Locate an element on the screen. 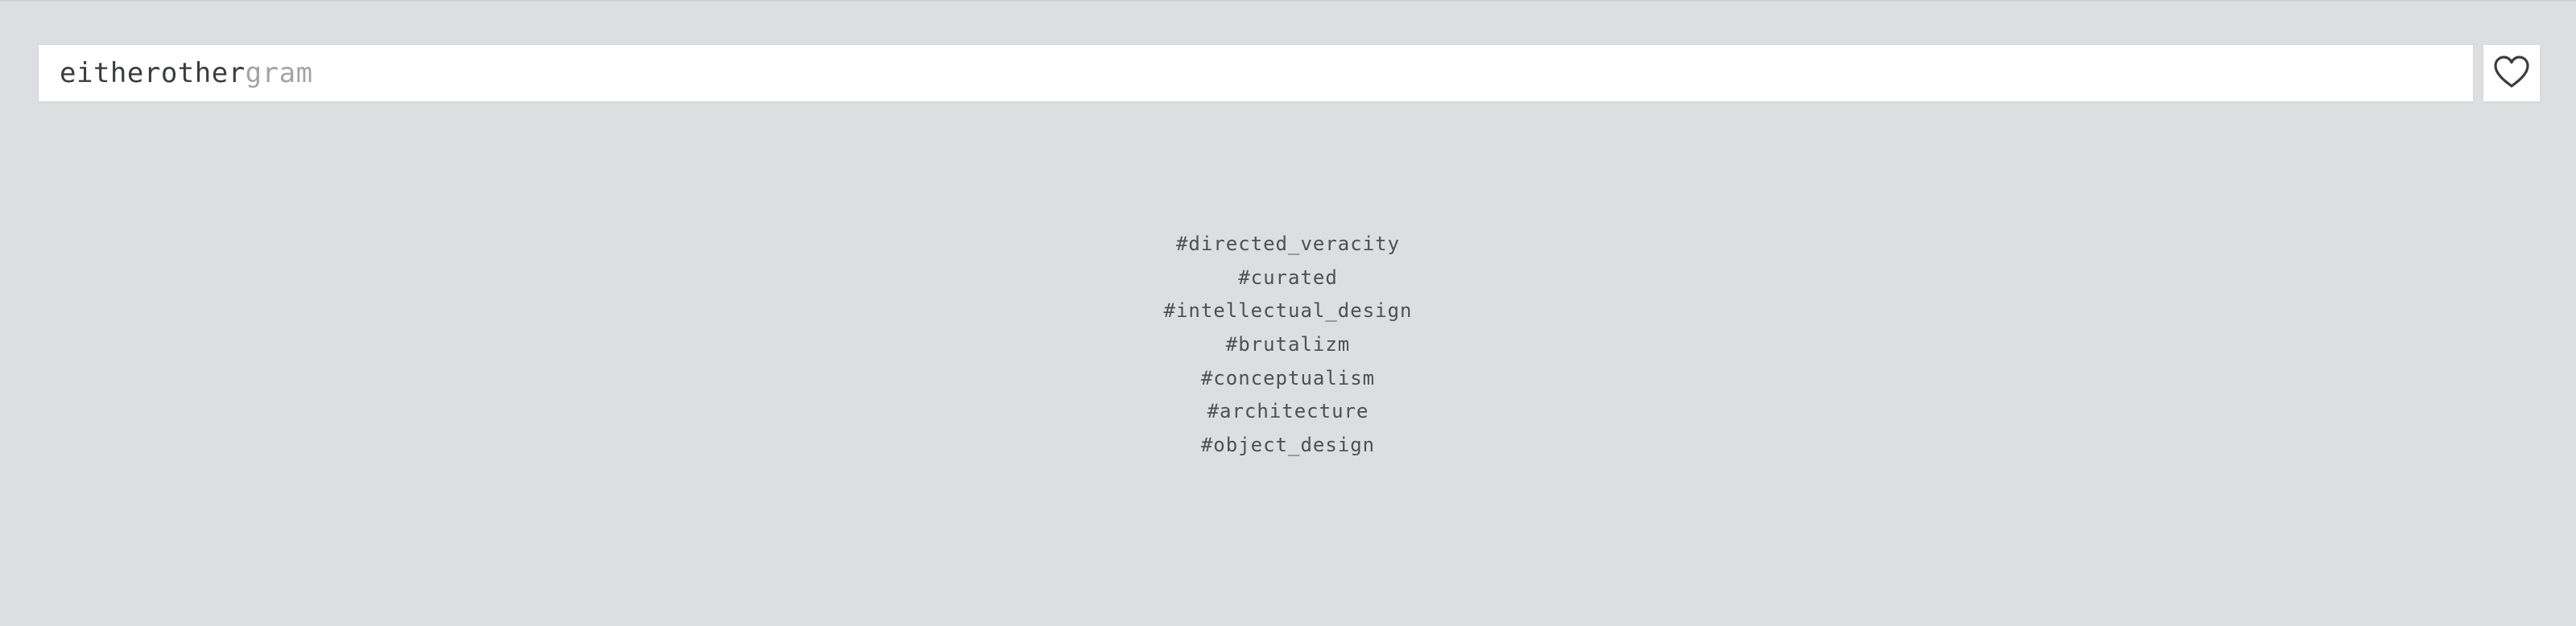  tag-link: #directed_veracity is located at coordinates (1288, 245).